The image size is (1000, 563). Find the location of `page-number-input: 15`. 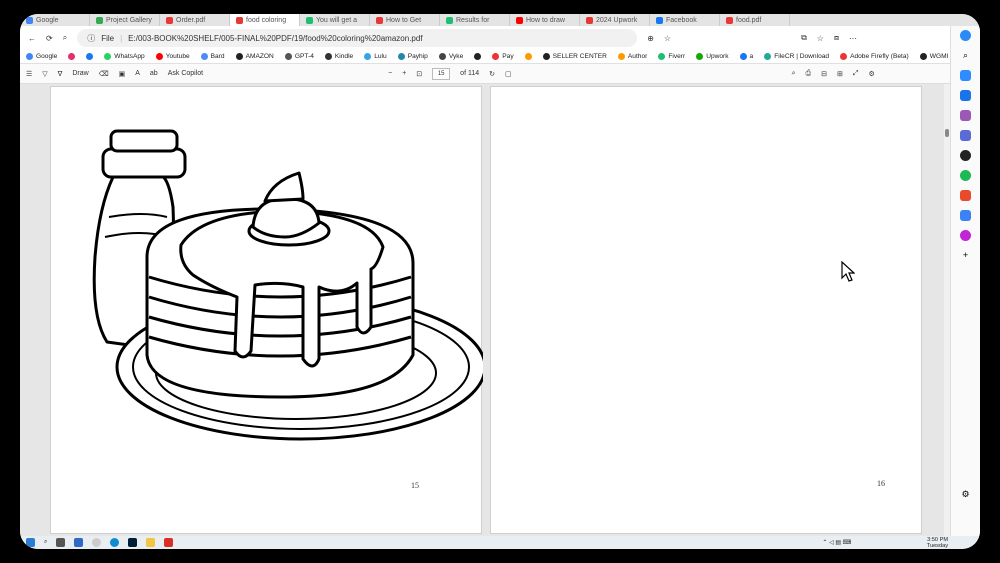

page-number-input: 15 is located at coordinates (441, 73).